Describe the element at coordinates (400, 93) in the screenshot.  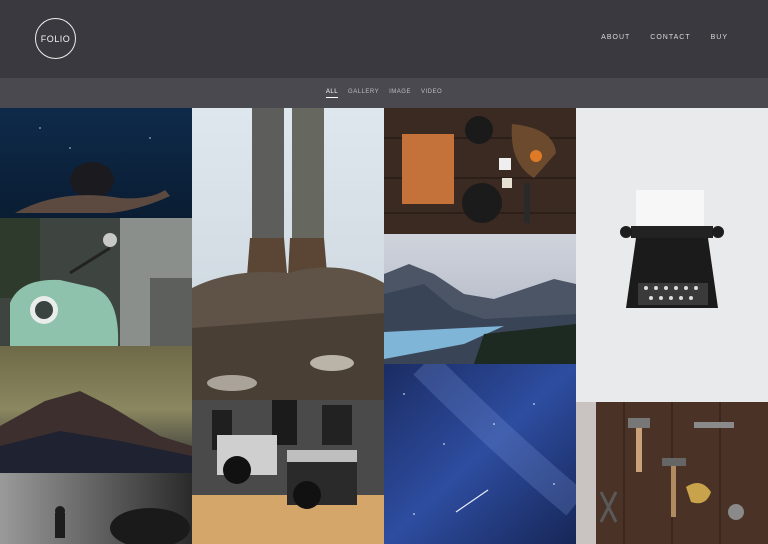
I see `filter-image: IMAGE` at that location.